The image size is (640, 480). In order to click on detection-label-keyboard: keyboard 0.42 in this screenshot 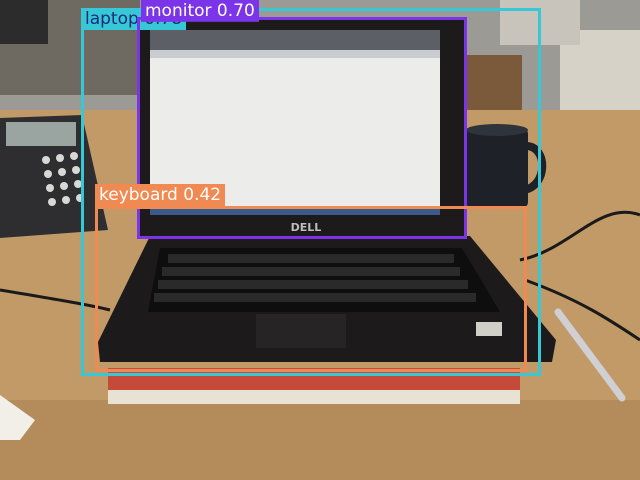, I will do `click(160, 195)`.